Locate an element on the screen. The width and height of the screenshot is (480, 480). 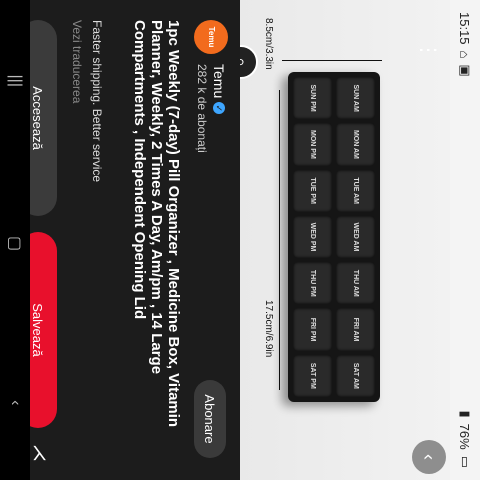
status-bar: 15:15 ⌂ ▣ ▮ 76% ▭ is located at coordinates (465, 240).